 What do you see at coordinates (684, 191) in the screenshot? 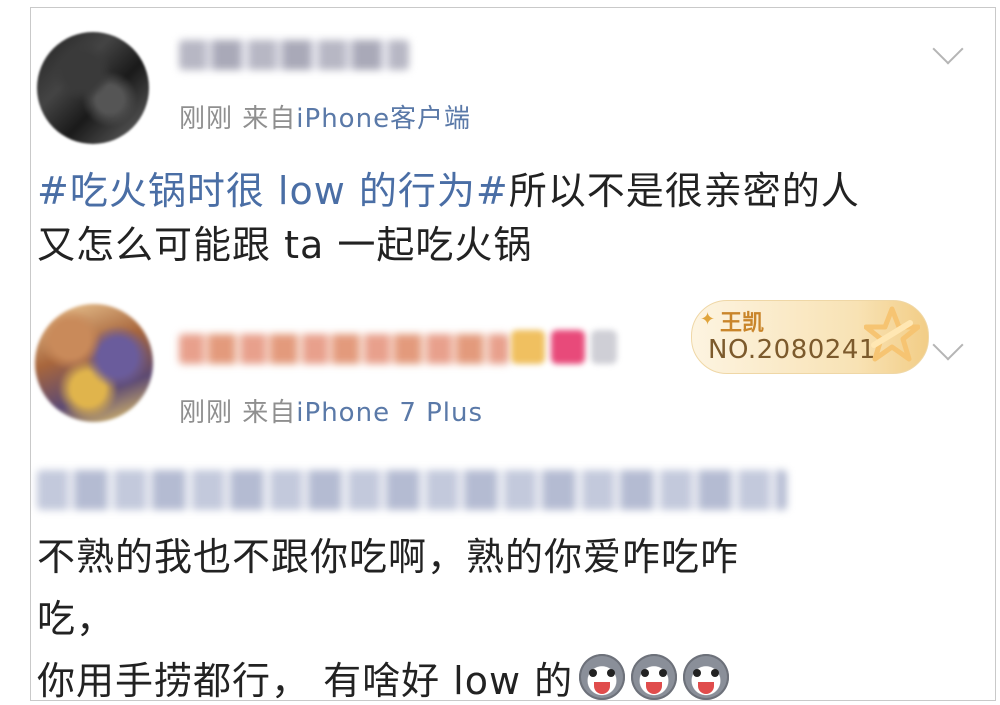
I see `post-line-1a: 所以不是很亲密的人` at bounding box center [684, 191].